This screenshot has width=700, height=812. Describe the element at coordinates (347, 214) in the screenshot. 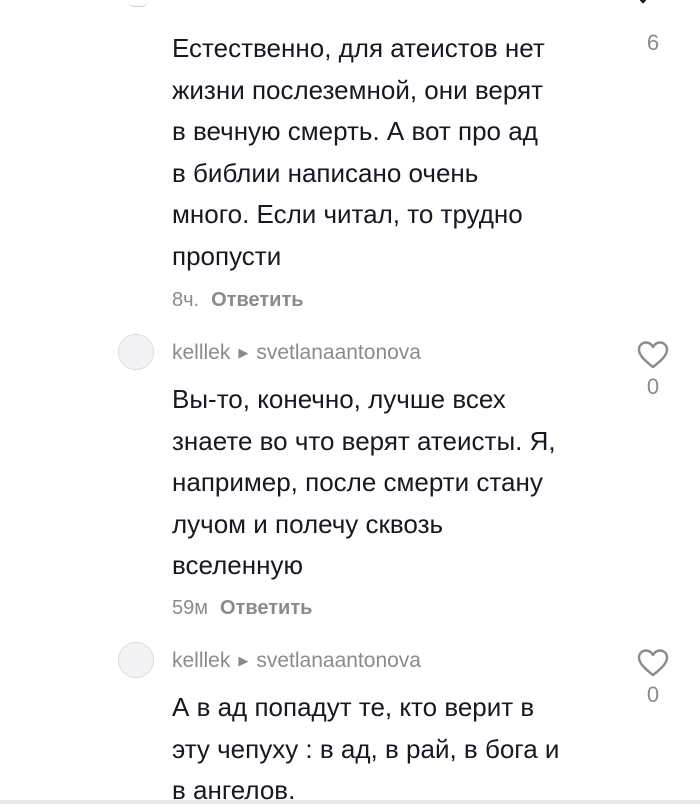

I see `comment-text-line: много. Если читал, то трудно` at that location.